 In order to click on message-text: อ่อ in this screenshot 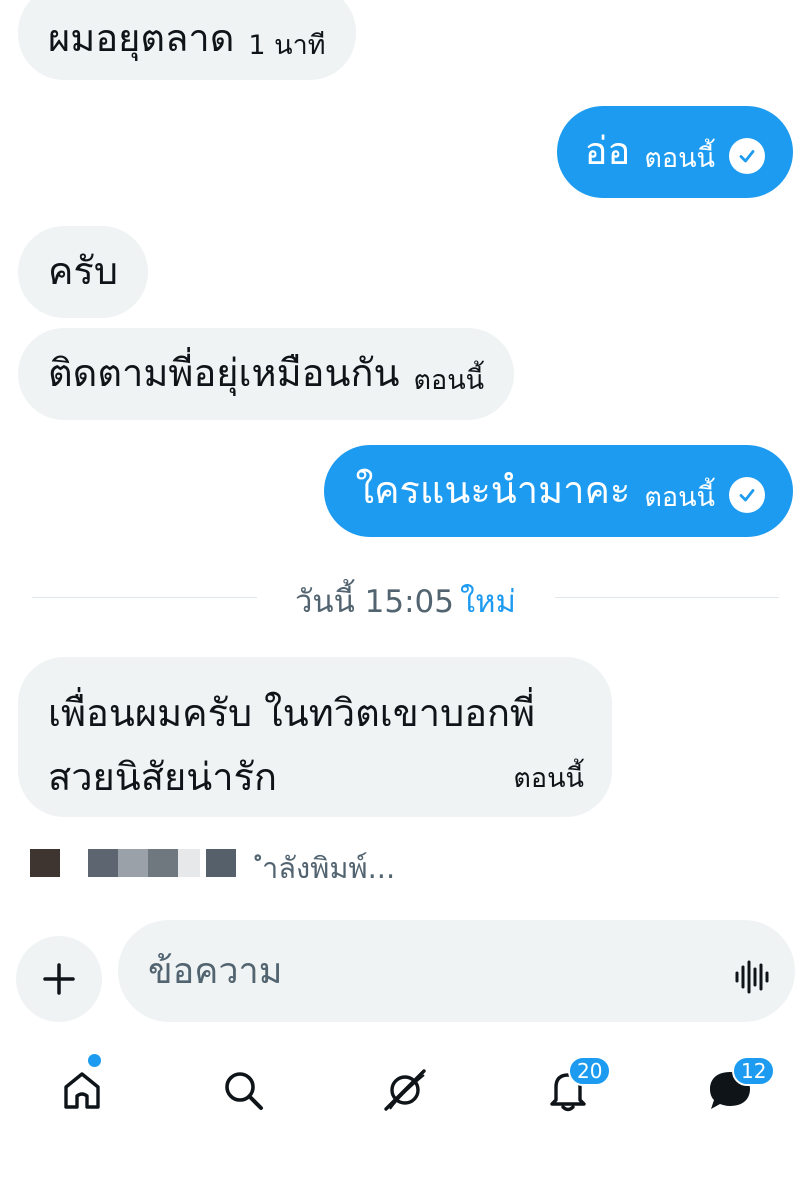, I will do `click(607, 151)`.